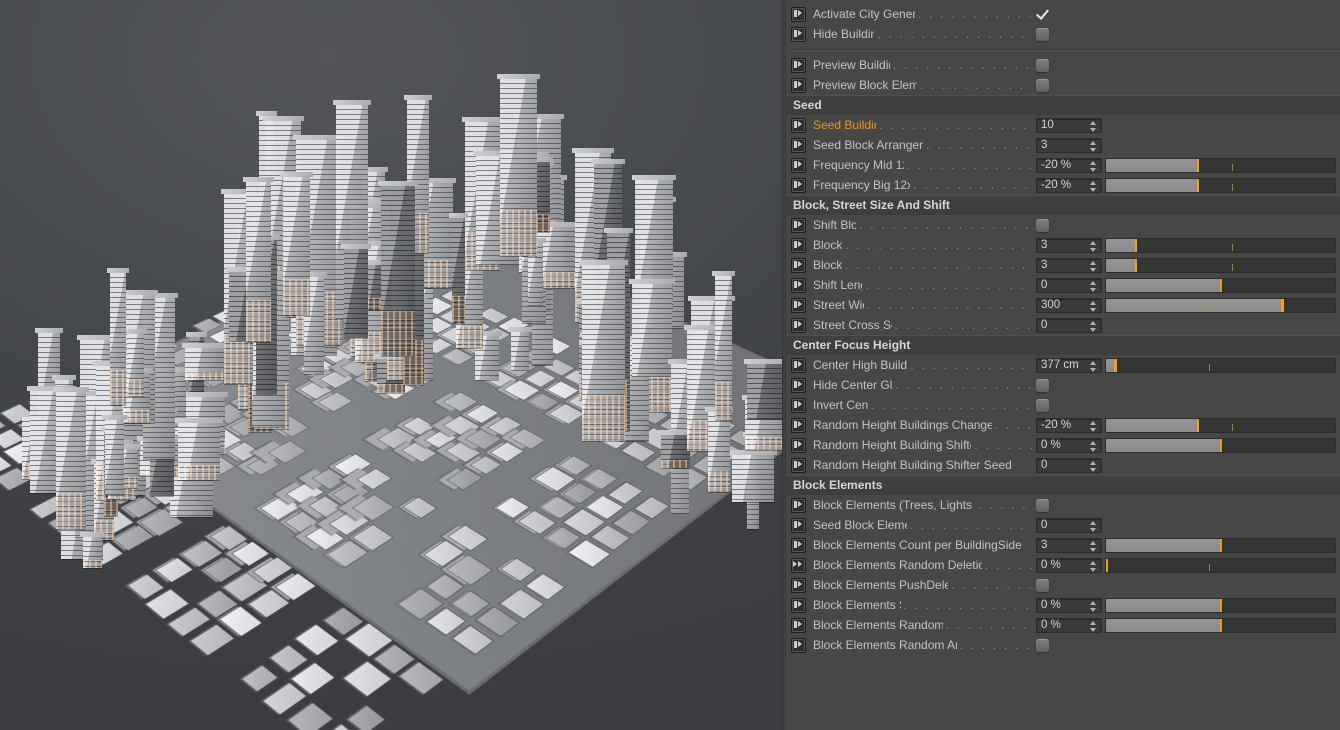  What do you see at coordinates (1069, 245) in the screenshot?
I see `number-field-block-x: 3` at bounding box center [1069, 245].